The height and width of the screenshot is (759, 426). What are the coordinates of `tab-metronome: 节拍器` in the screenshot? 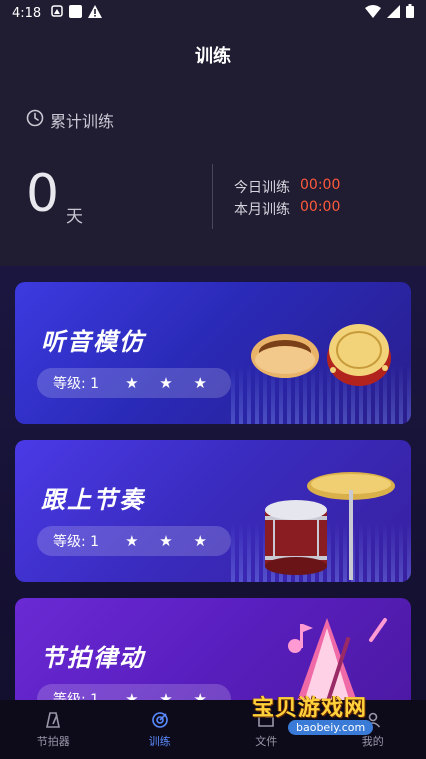 It's located at (53, 729).